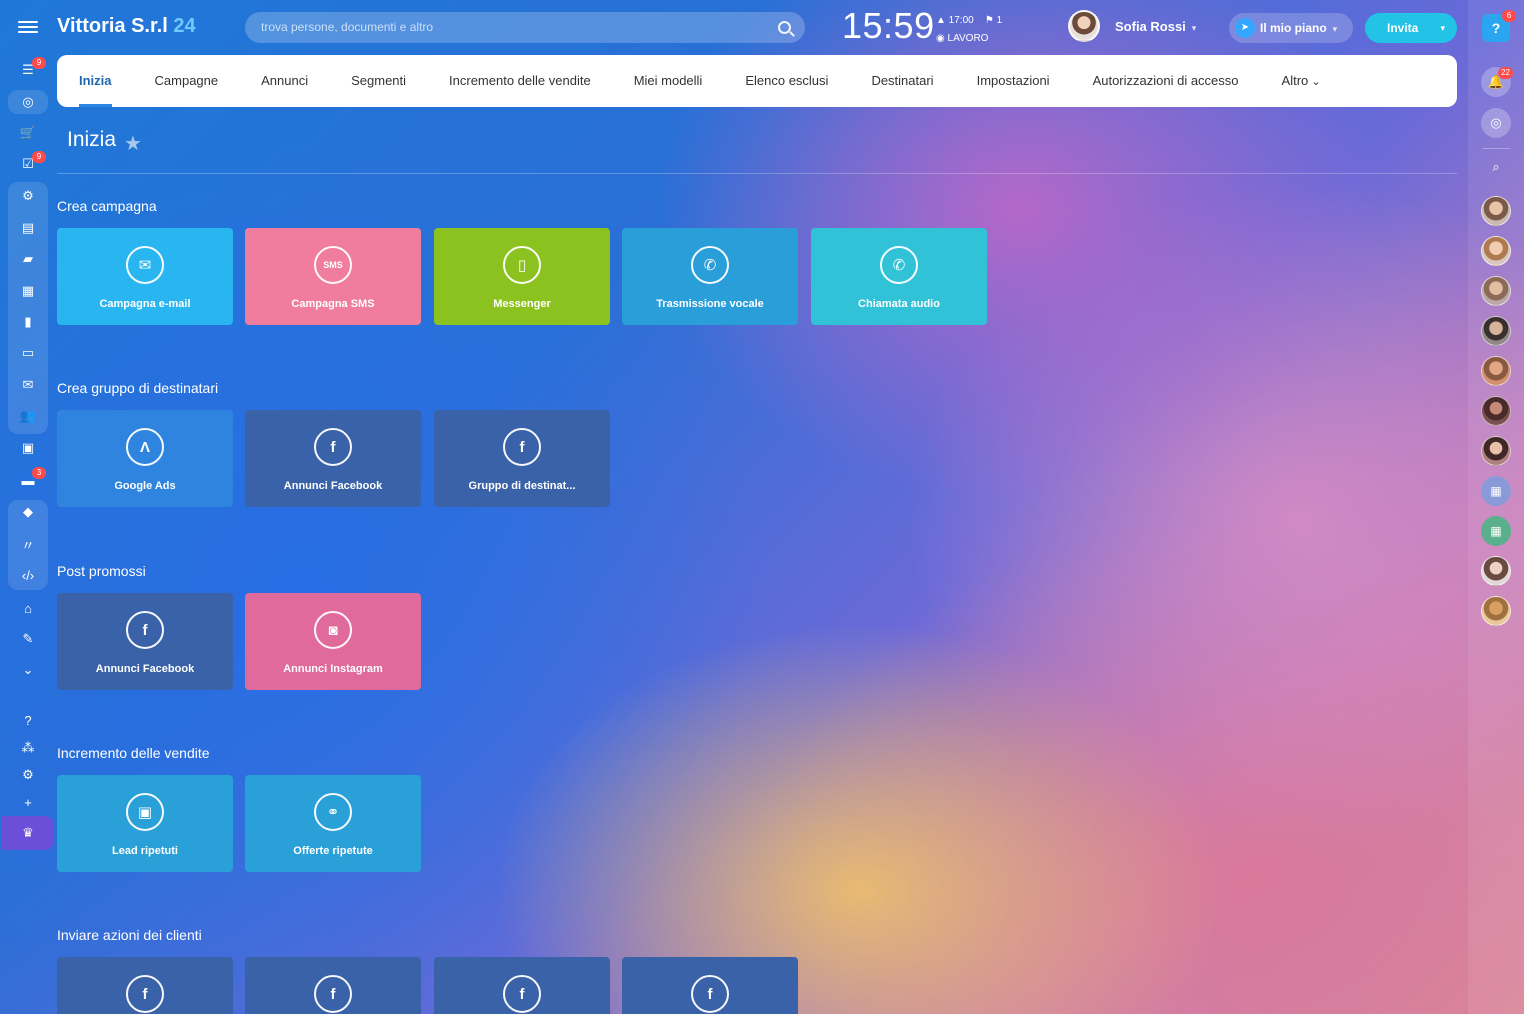 The height and width of the screenshot is (1014, 1524). Describe the element at coordinates (710, 304) in the screenshot. I see `tile-label: Trasmissione vocale` at that location.